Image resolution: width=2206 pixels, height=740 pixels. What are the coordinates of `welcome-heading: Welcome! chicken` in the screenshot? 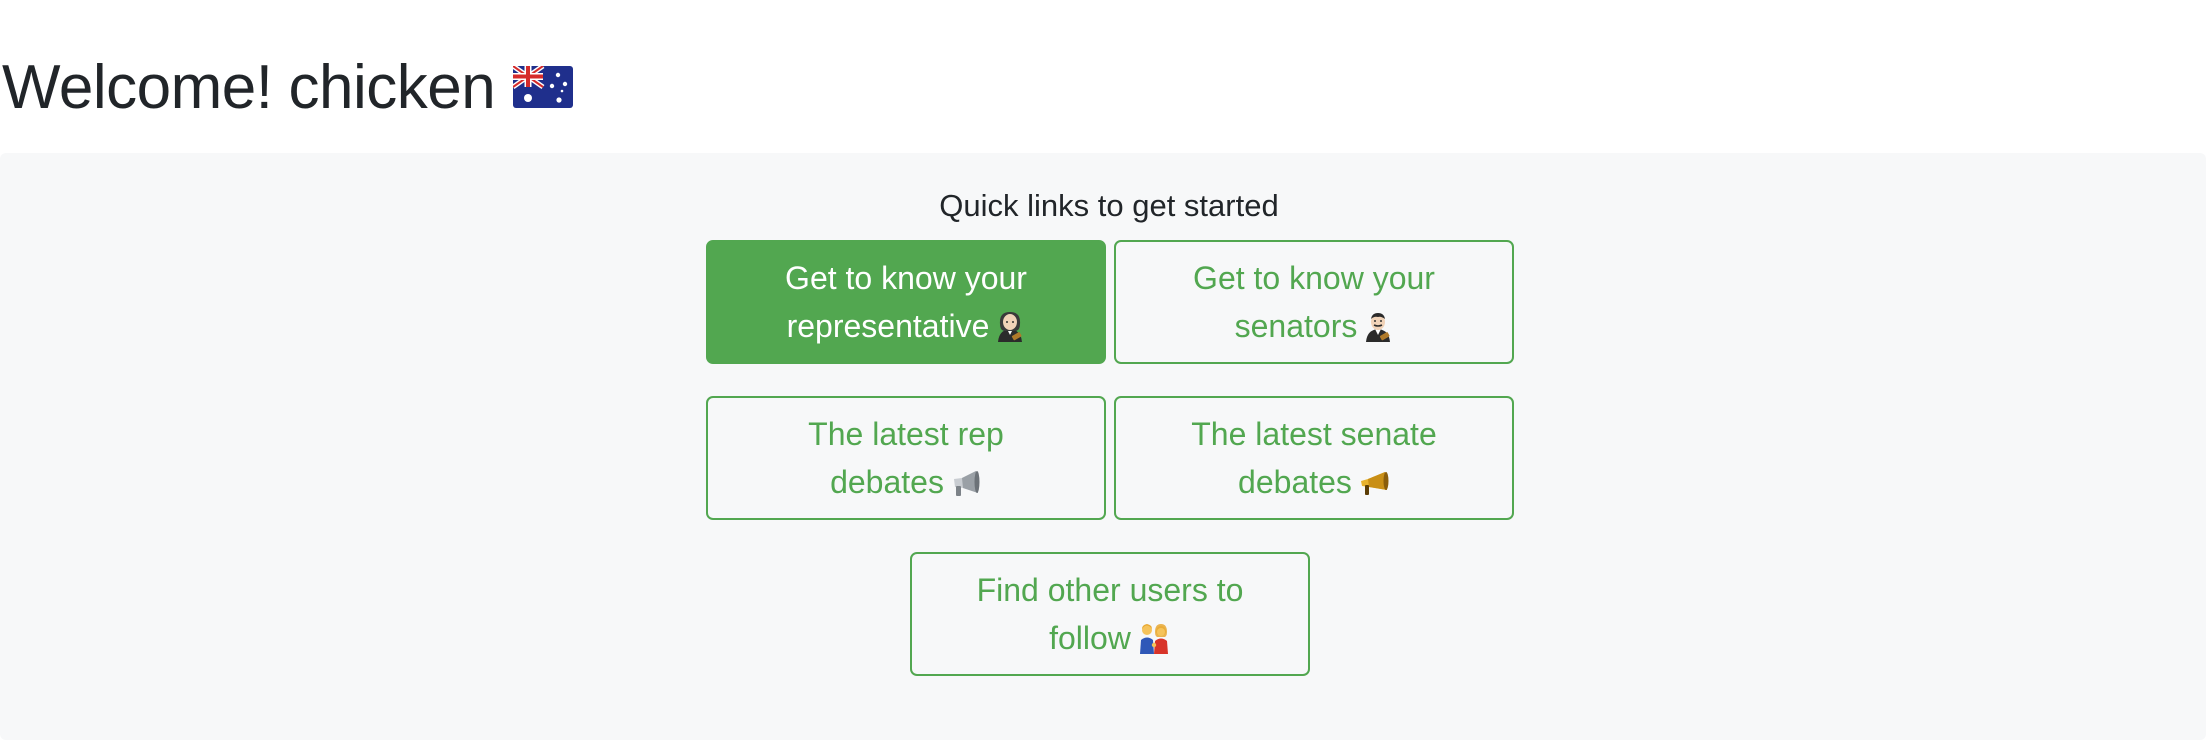 It's located at (288, 87).